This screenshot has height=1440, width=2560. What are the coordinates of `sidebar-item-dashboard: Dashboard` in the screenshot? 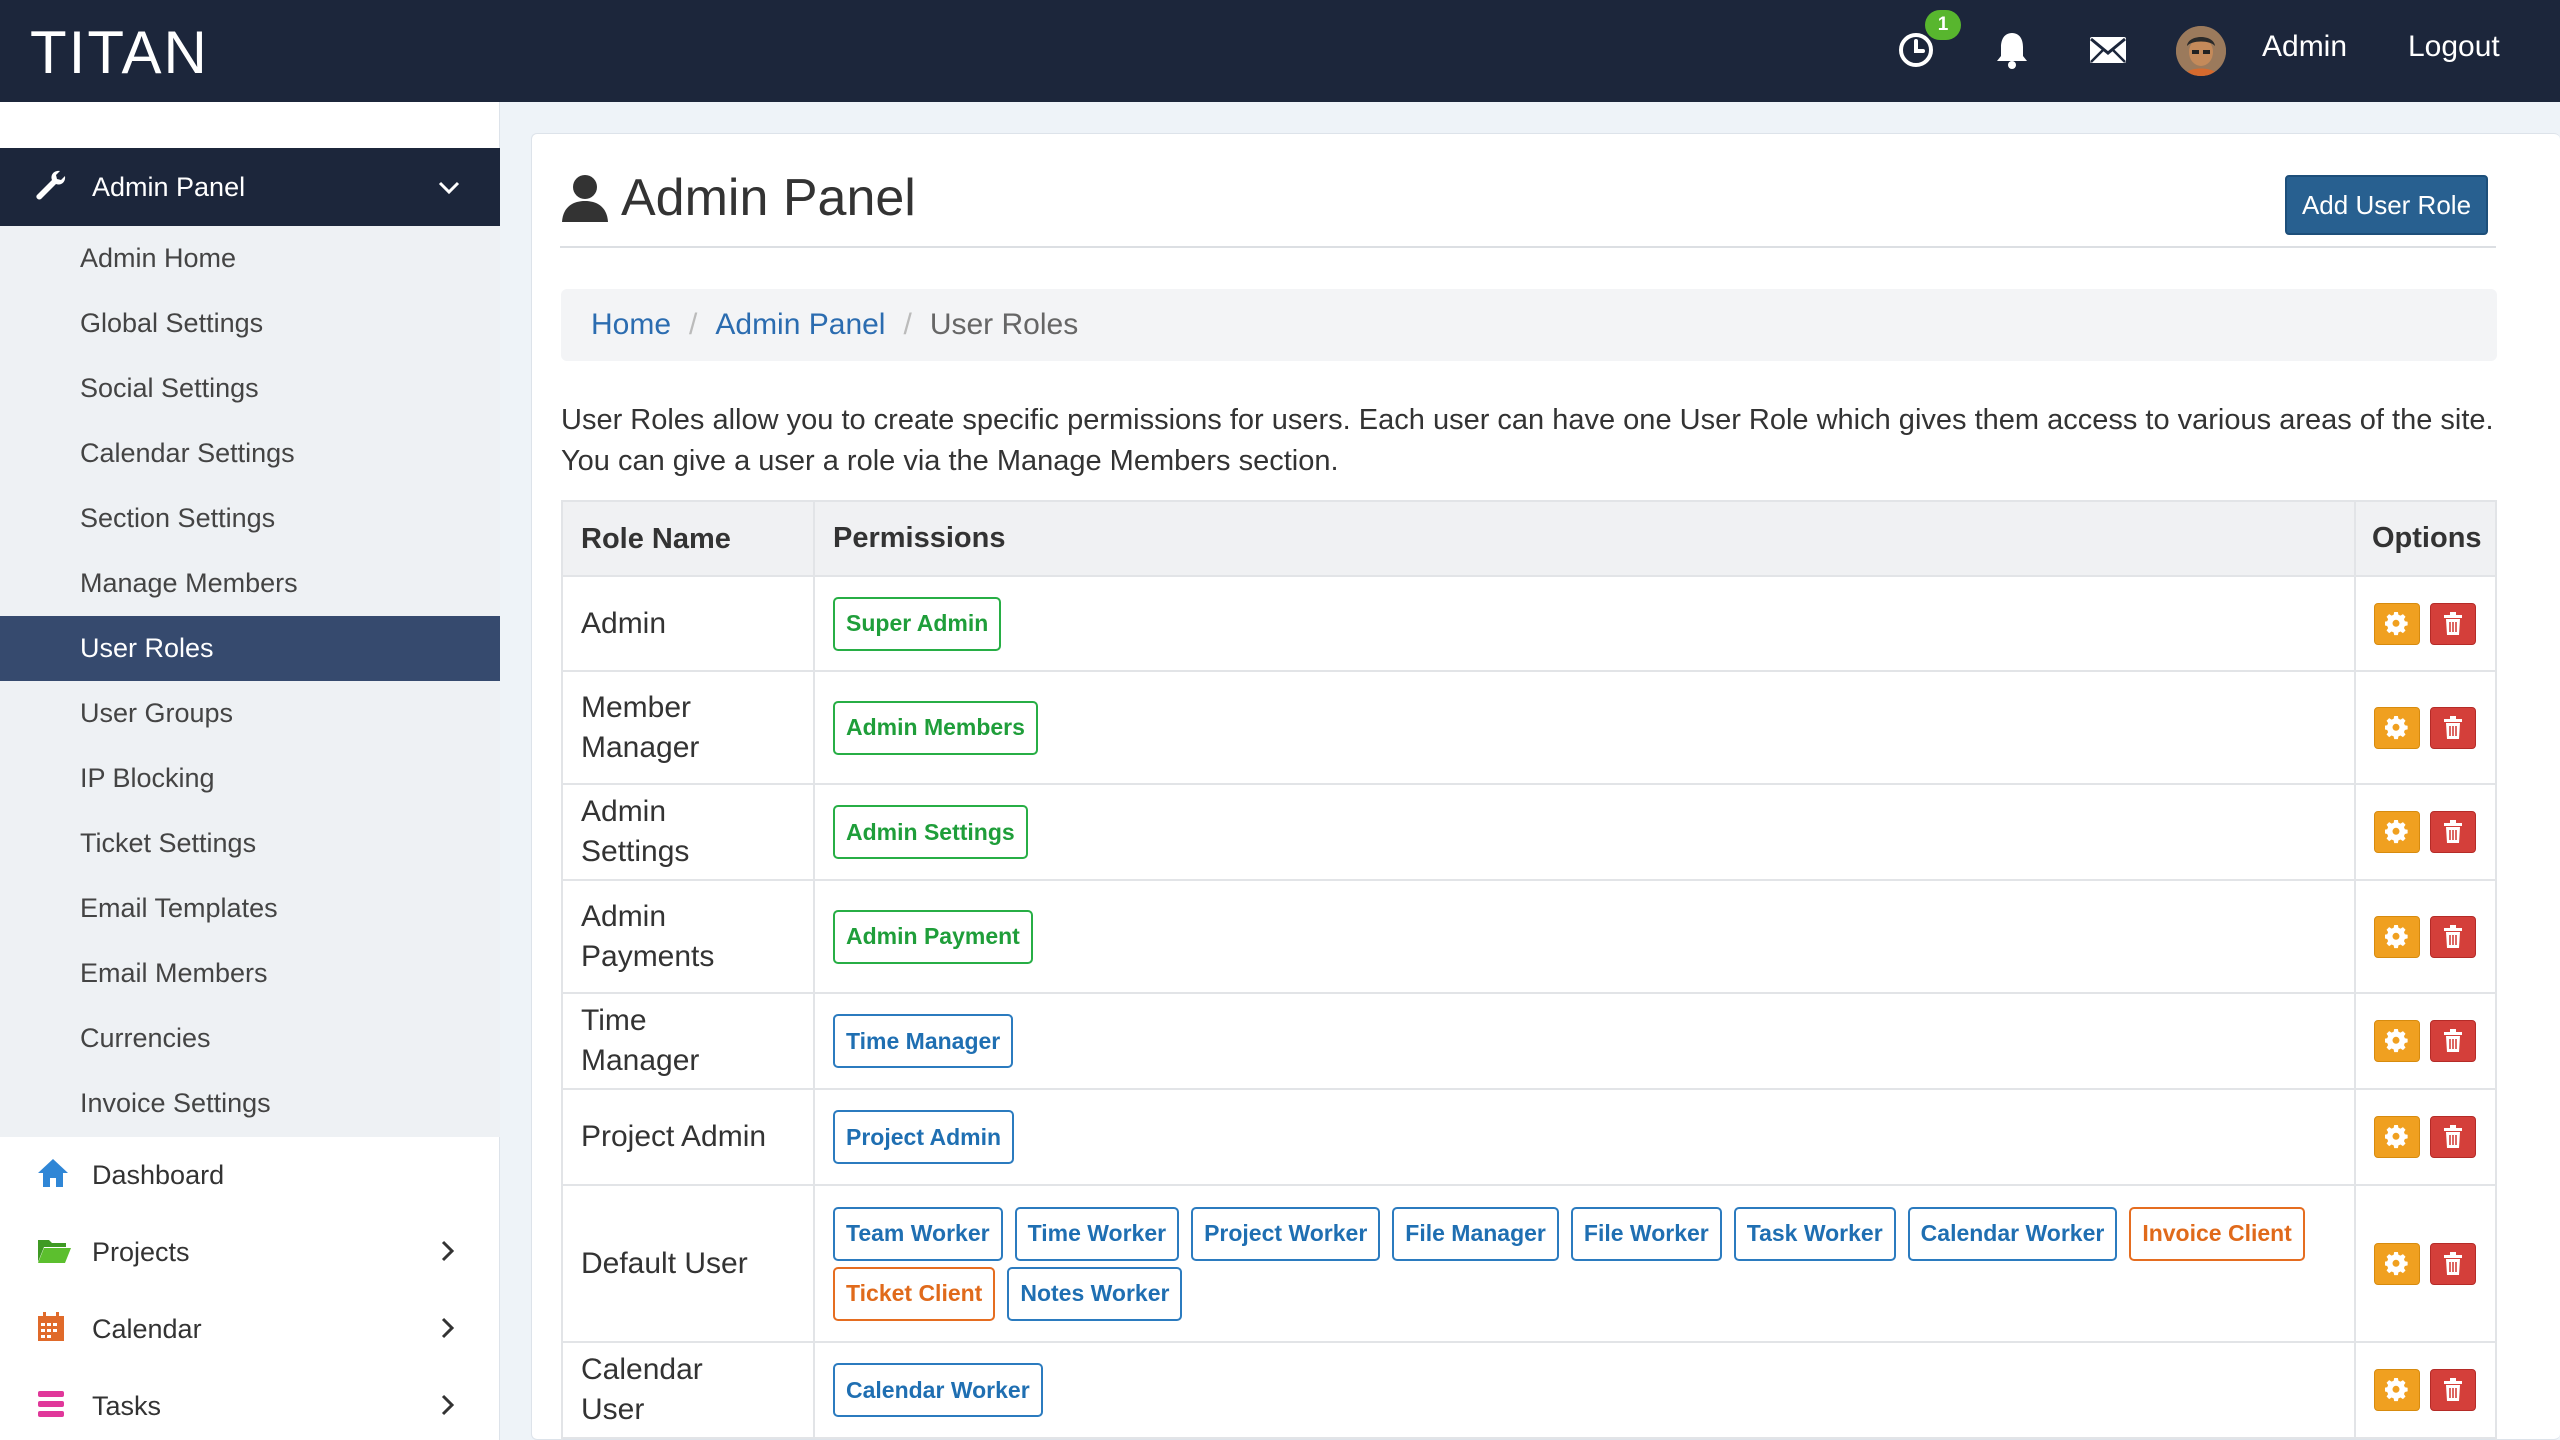 It's located at (250, 1175).